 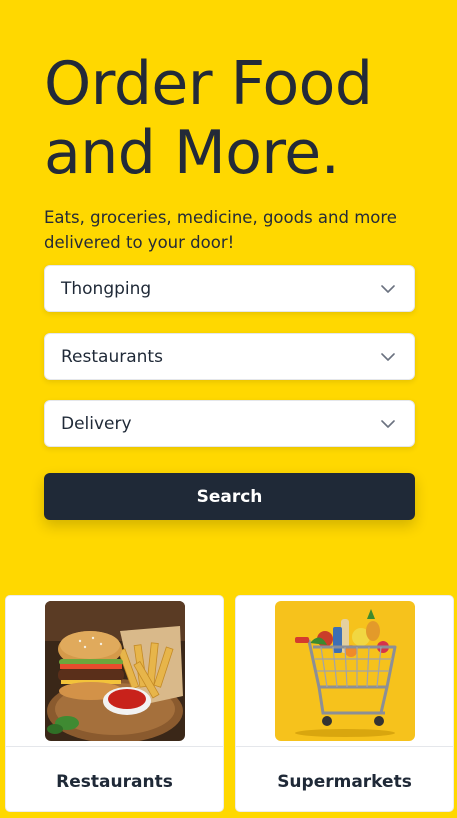 I want to click on location-select: Thongping, so click(x=229, y=288).